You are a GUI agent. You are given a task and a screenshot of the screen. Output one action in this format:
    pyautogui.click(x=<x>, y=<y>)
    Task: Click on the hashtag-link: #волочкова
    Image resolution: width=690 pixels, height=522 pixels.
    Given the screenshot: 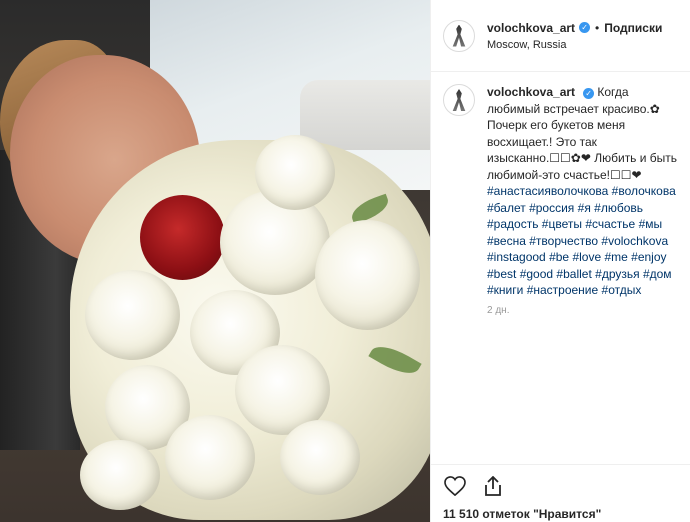 What is the action you would take?
    pyautogui.click(x=644, y=191)
    